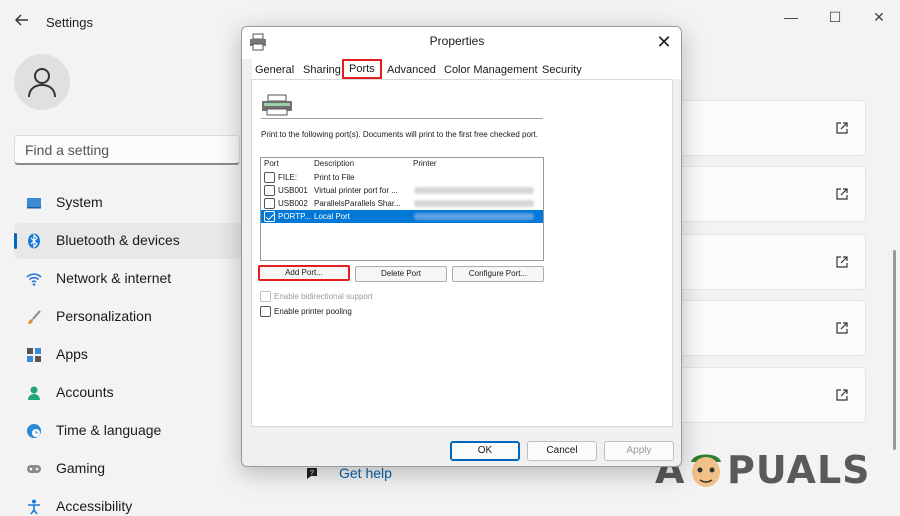 Image resolution: width=900 pixels, height=516 pixels. What do you see at coordinates (274, 70) in the screenshot?
I see `tab-general: General` at bounding box center [274, 70].